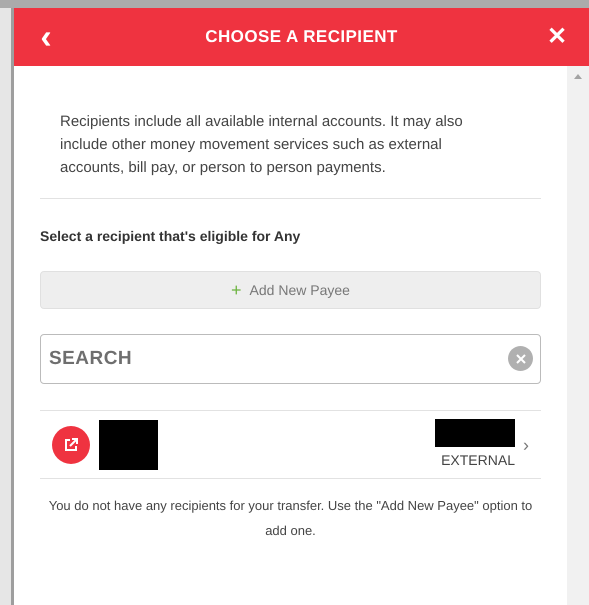 The width and height of the screenshot is (589, 605). Describe the element at coordinates (291, 518) in the screenshot. I see `empty-message: You do not have any recipients for your transfer. Use the "Add New Payee" option to add one.` at that location.